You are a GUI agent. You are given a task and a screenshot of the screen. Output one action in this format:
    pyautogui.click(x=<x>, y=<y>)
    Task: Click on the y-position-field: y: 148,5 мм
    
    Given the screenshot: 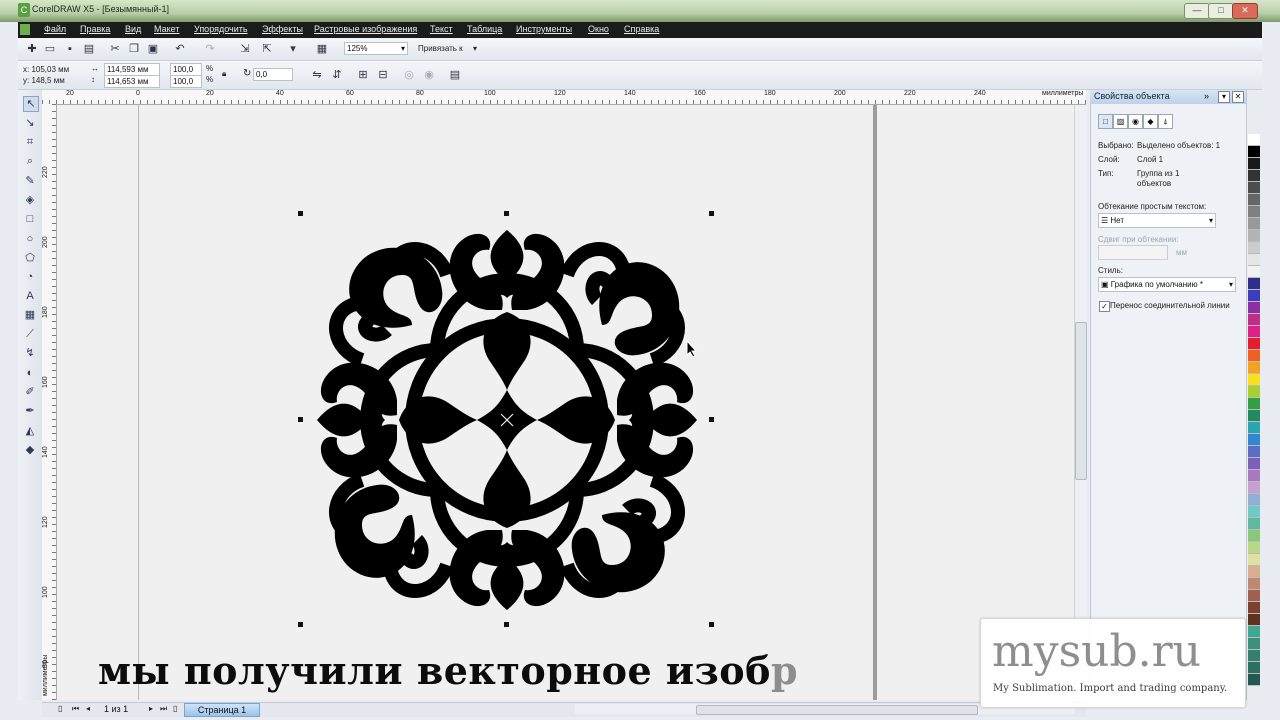 What is the action you would take?
    pyautogui.click(x=44, y=80)
    